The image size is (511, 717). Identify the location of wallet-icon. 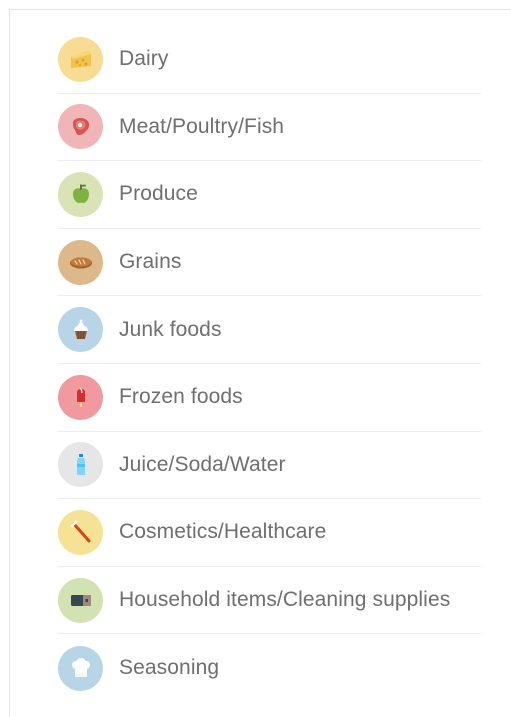
(80, 600).